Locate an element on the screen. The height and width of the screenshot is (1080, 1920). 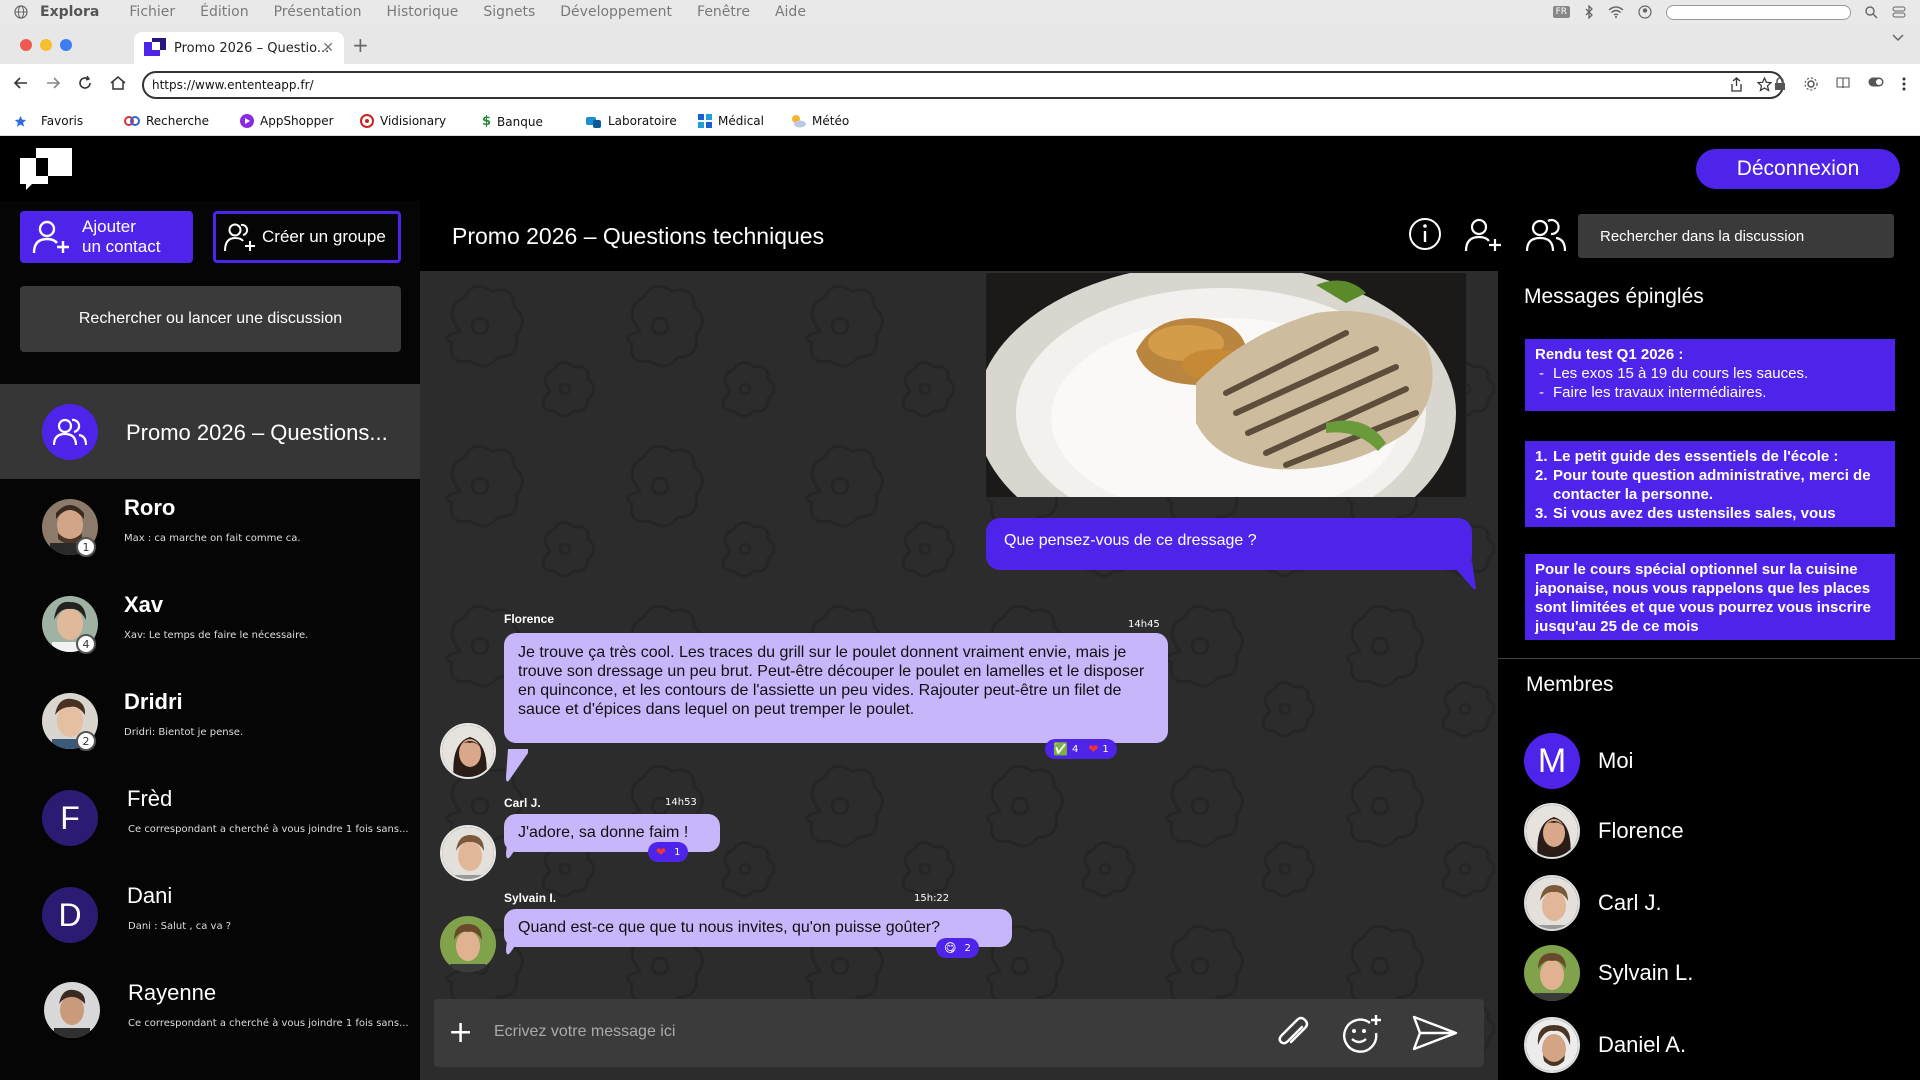
lab-icon is located at coordinates (594, 121).